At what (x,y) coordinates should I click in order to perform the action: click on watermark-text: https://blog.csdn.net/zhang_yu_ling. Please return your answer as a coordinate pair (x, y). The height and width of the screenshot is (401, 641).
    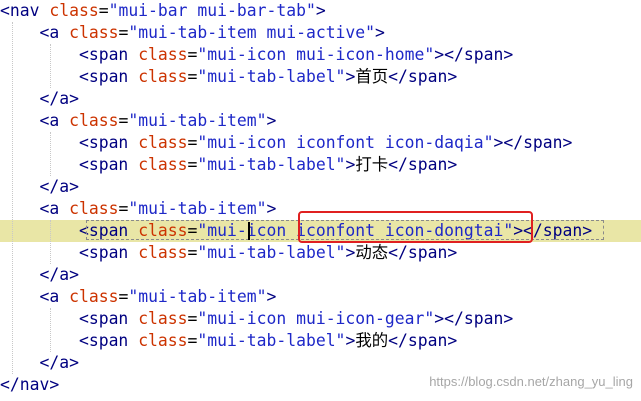
    Looking at the image, I should click on (531, 381).